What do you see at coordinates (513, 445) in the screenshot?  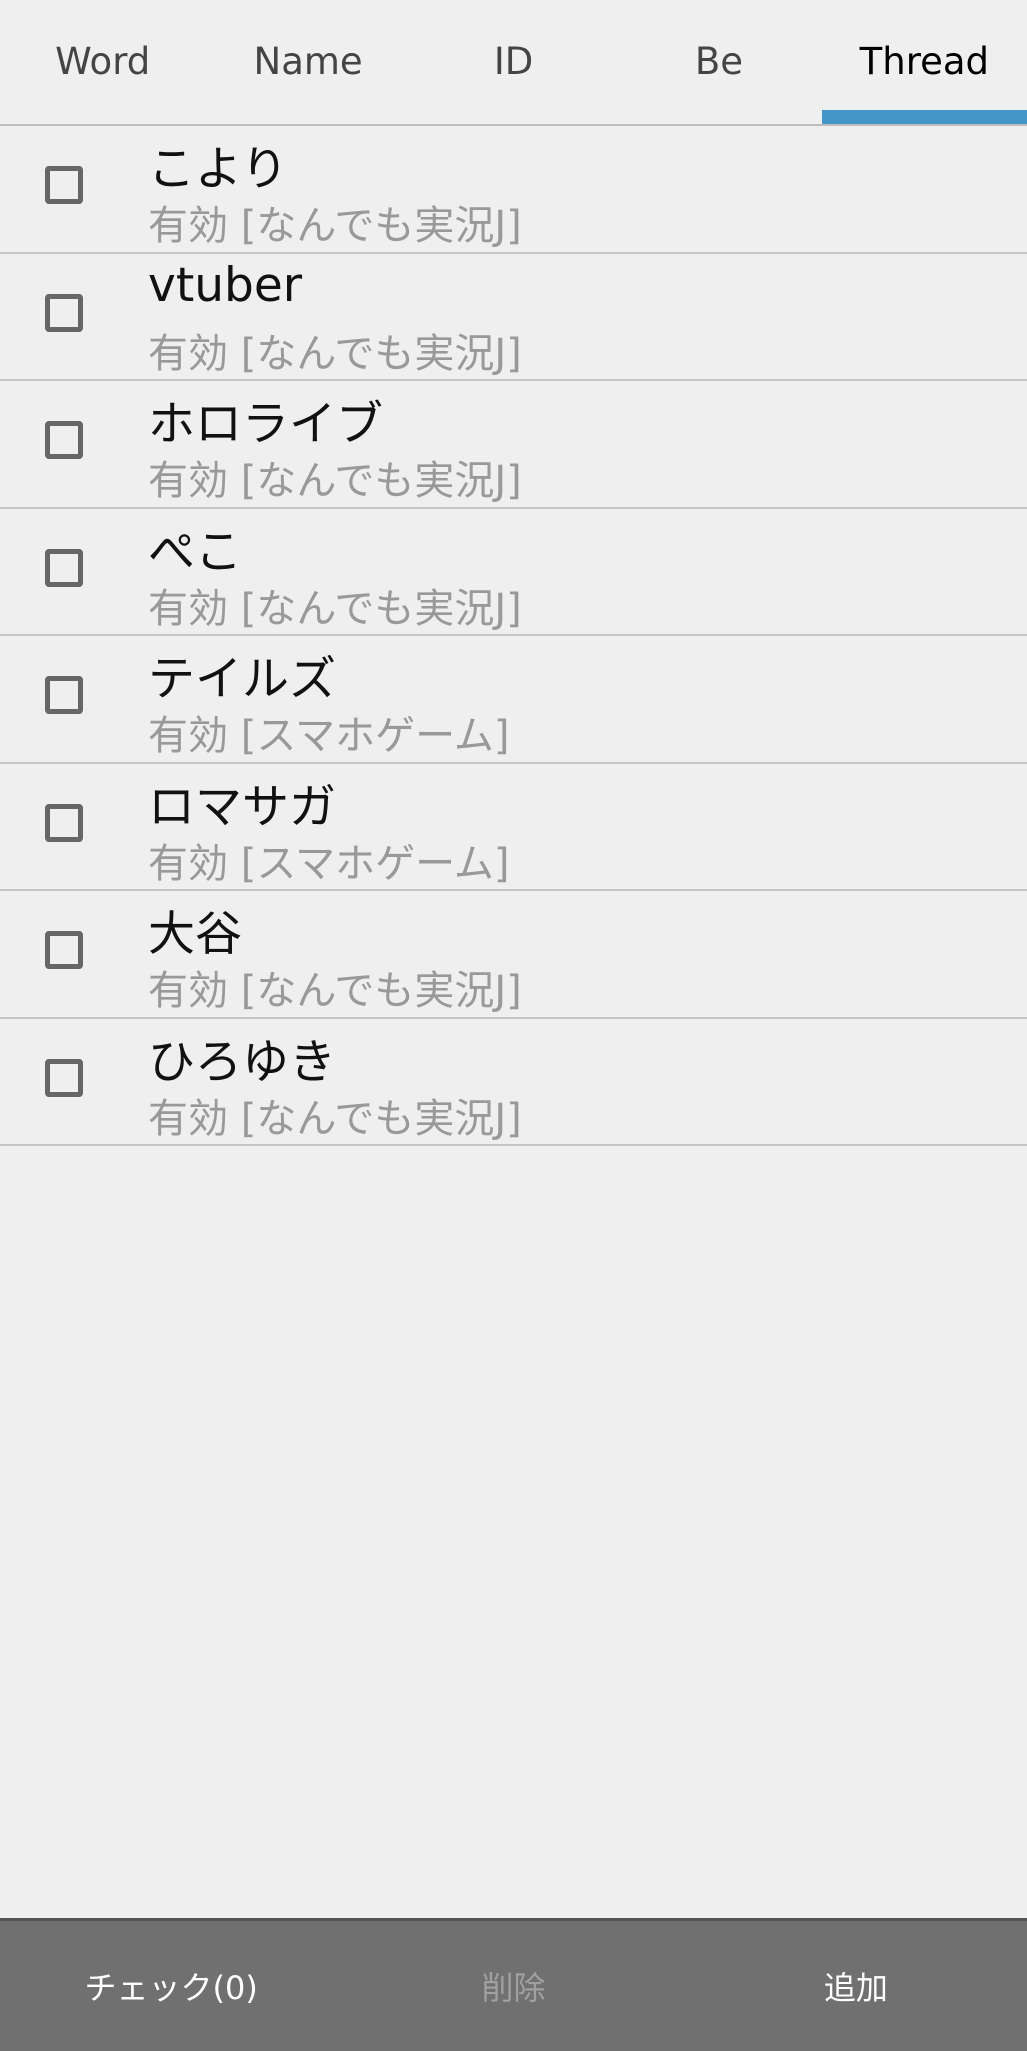 I see `list-item: ホロライブ 有効 [なんでも実況J]` at bounding box center [513, 445].